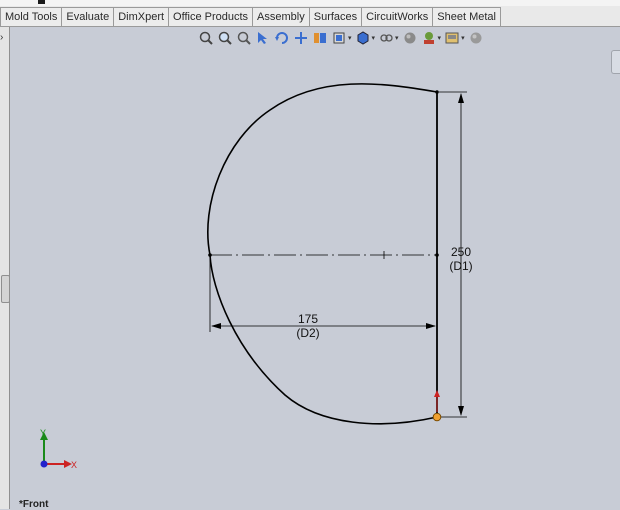 This screenshot has width=620, height=510. I want to click on triad-z-dot, so click(44, 464).